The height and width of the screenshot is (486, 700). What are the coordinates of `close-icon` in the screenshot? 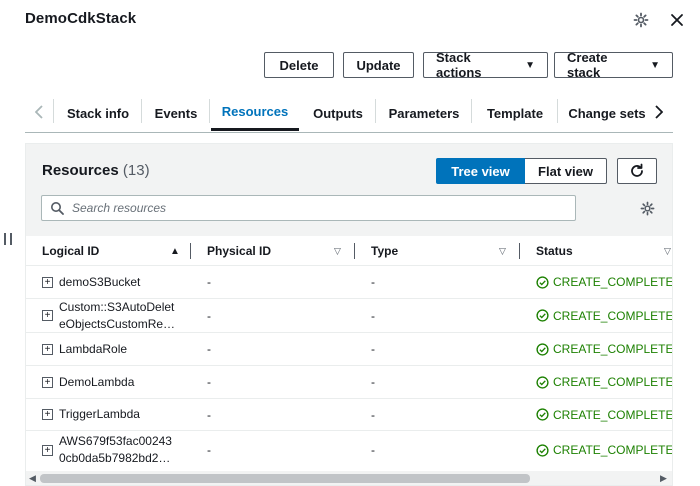 It's located at (677, 20).